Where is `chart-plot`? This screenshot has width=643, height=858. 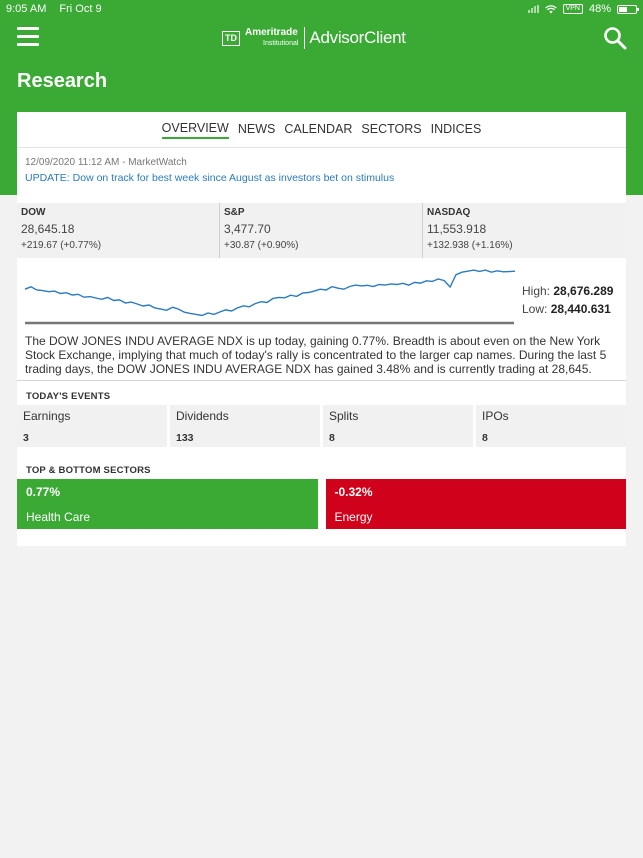
chart-plot is located at coordinates (270, 297).